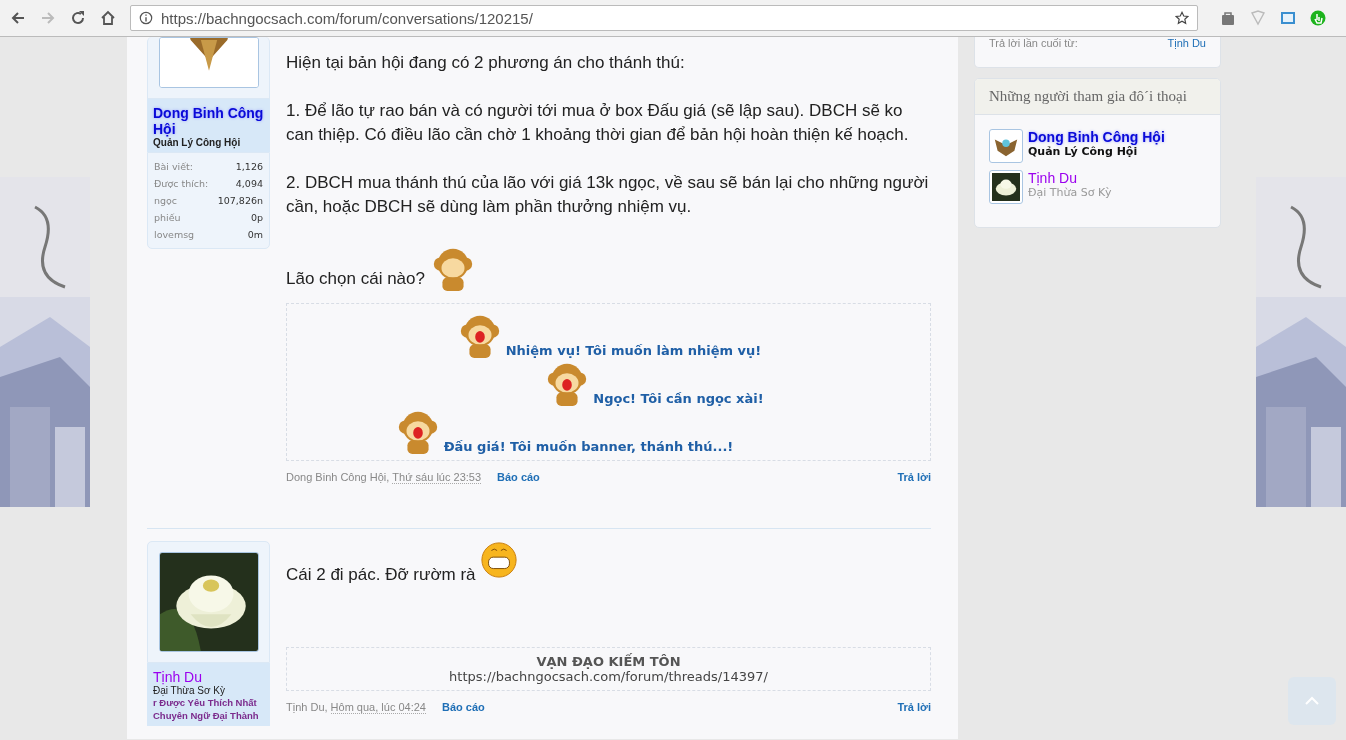 Image resolution: width=1346 pixels, height=740 pixels. What do you see at coordinates (166, 201) in the screenshot?
I see `stat-label: ngọc` at bounding box center [166, 201].